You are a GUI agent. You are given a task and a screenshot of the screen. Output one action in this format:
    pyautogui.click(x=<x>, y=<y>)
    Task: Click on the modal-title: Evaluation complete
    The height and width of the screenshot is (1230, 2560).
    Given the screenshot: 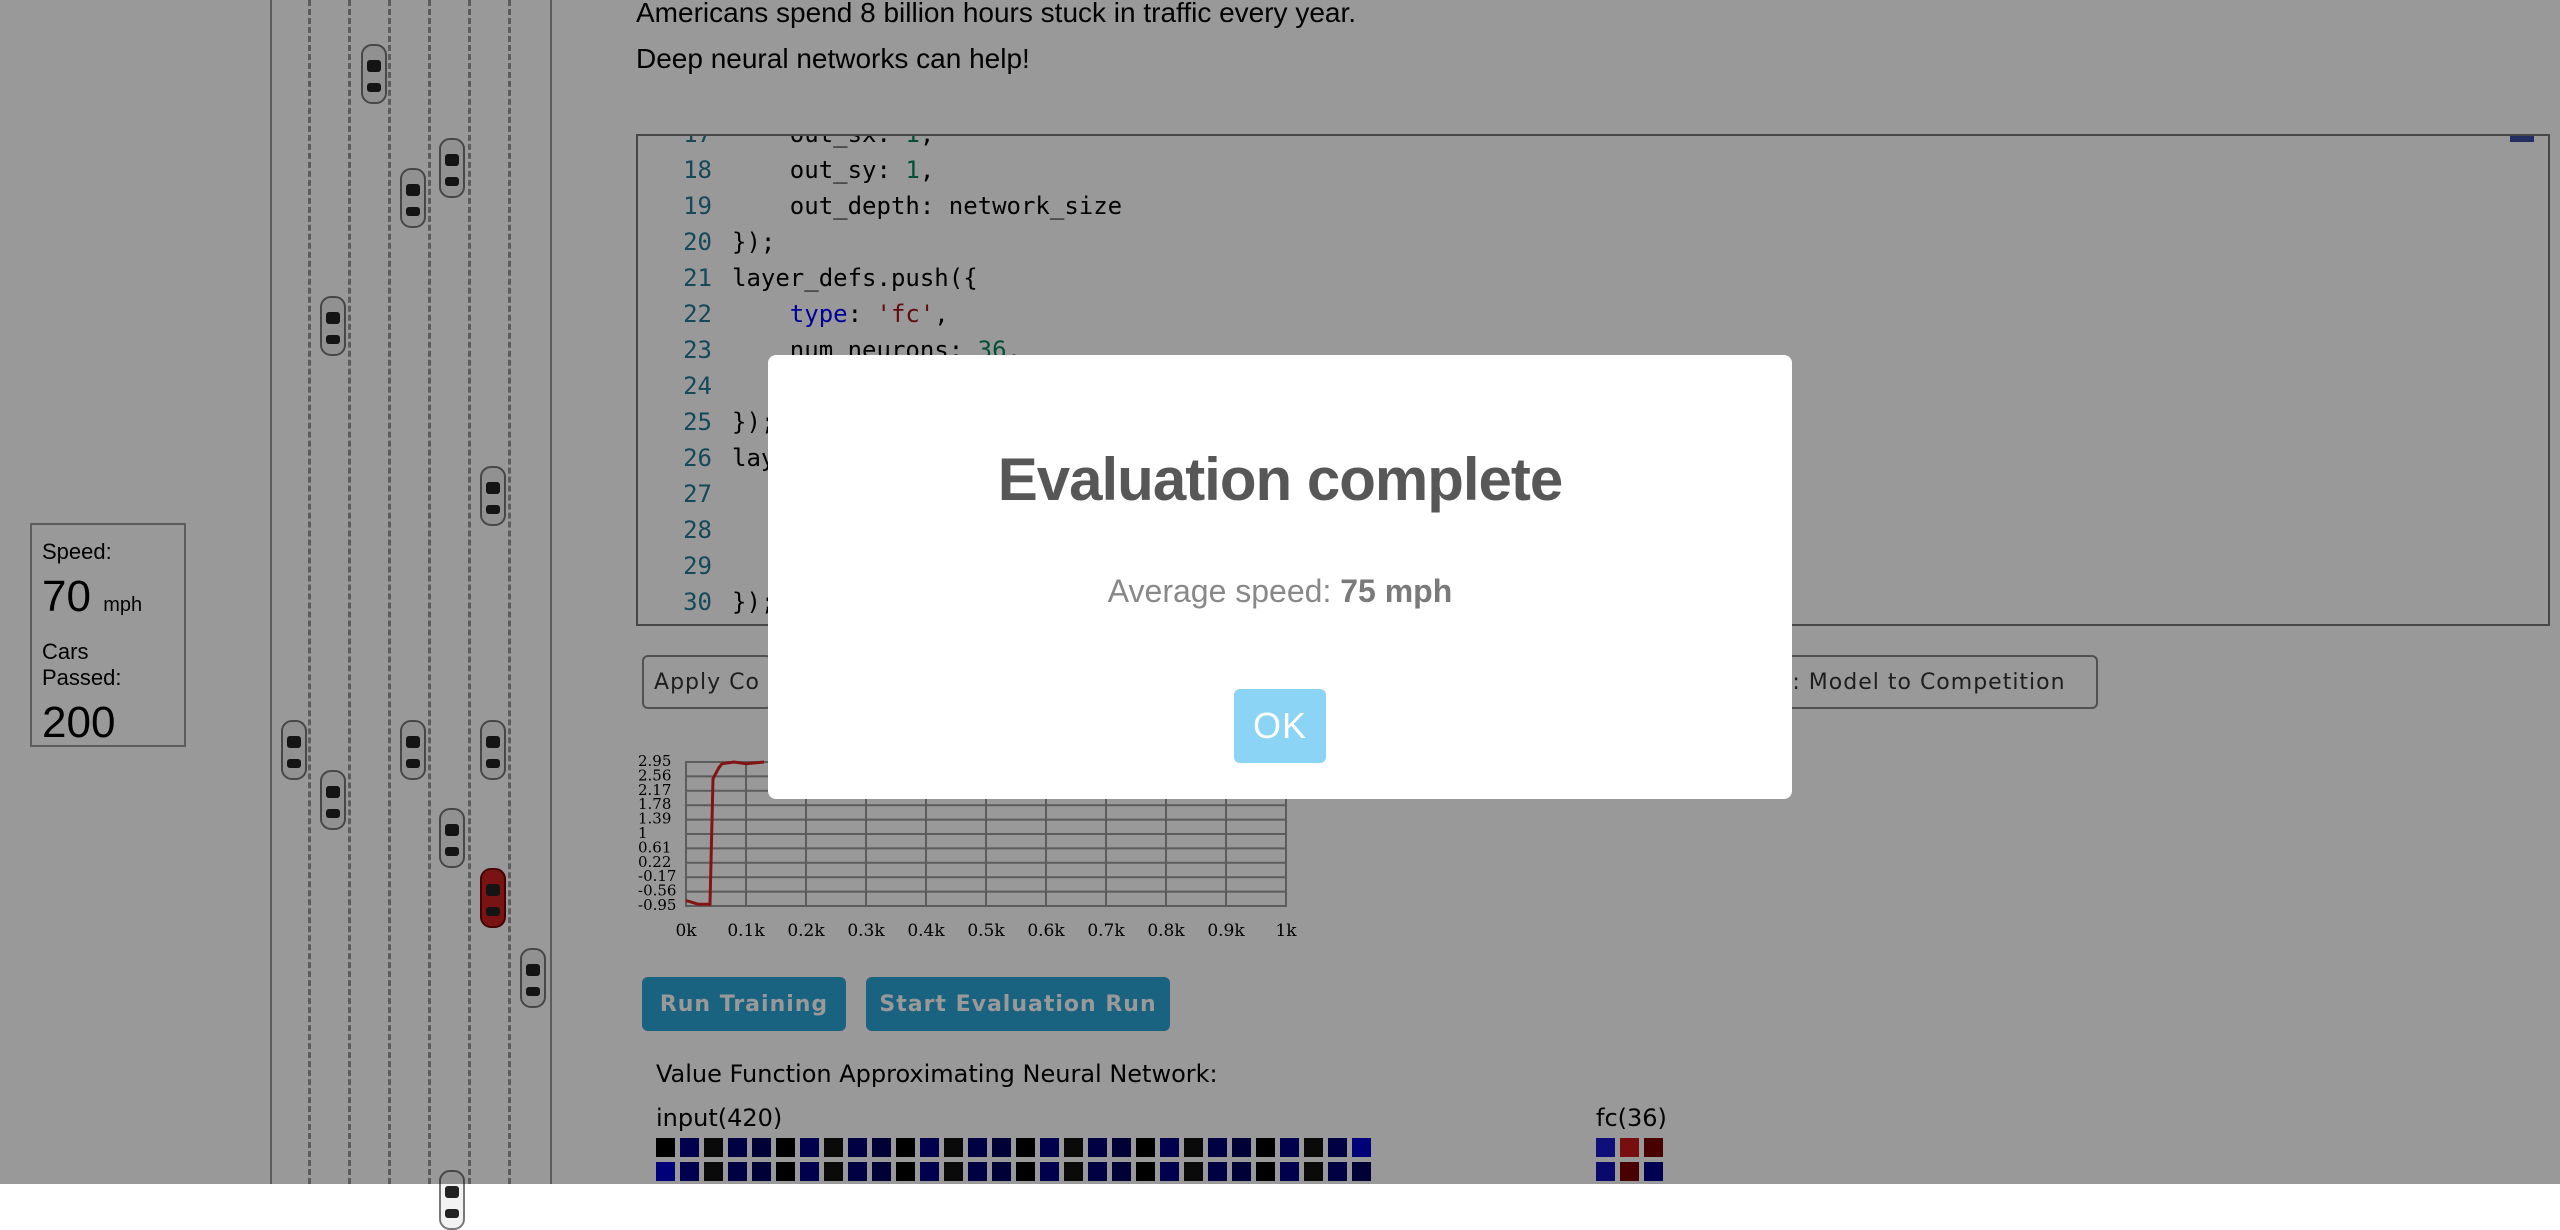 What is the action you would take?
    pyautogui.click(x=1280, y=479)
    